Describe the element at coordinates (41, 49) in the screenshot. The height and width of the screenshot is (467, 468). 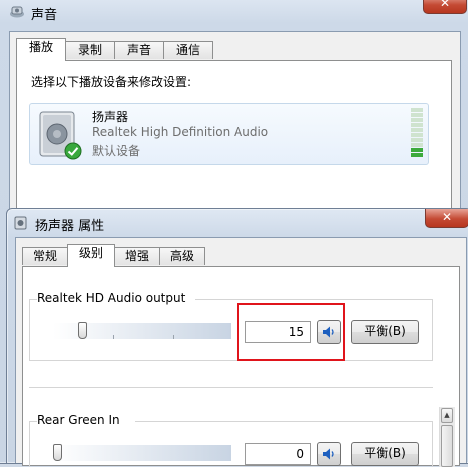
I see `tab-playback: 播放` at that location.